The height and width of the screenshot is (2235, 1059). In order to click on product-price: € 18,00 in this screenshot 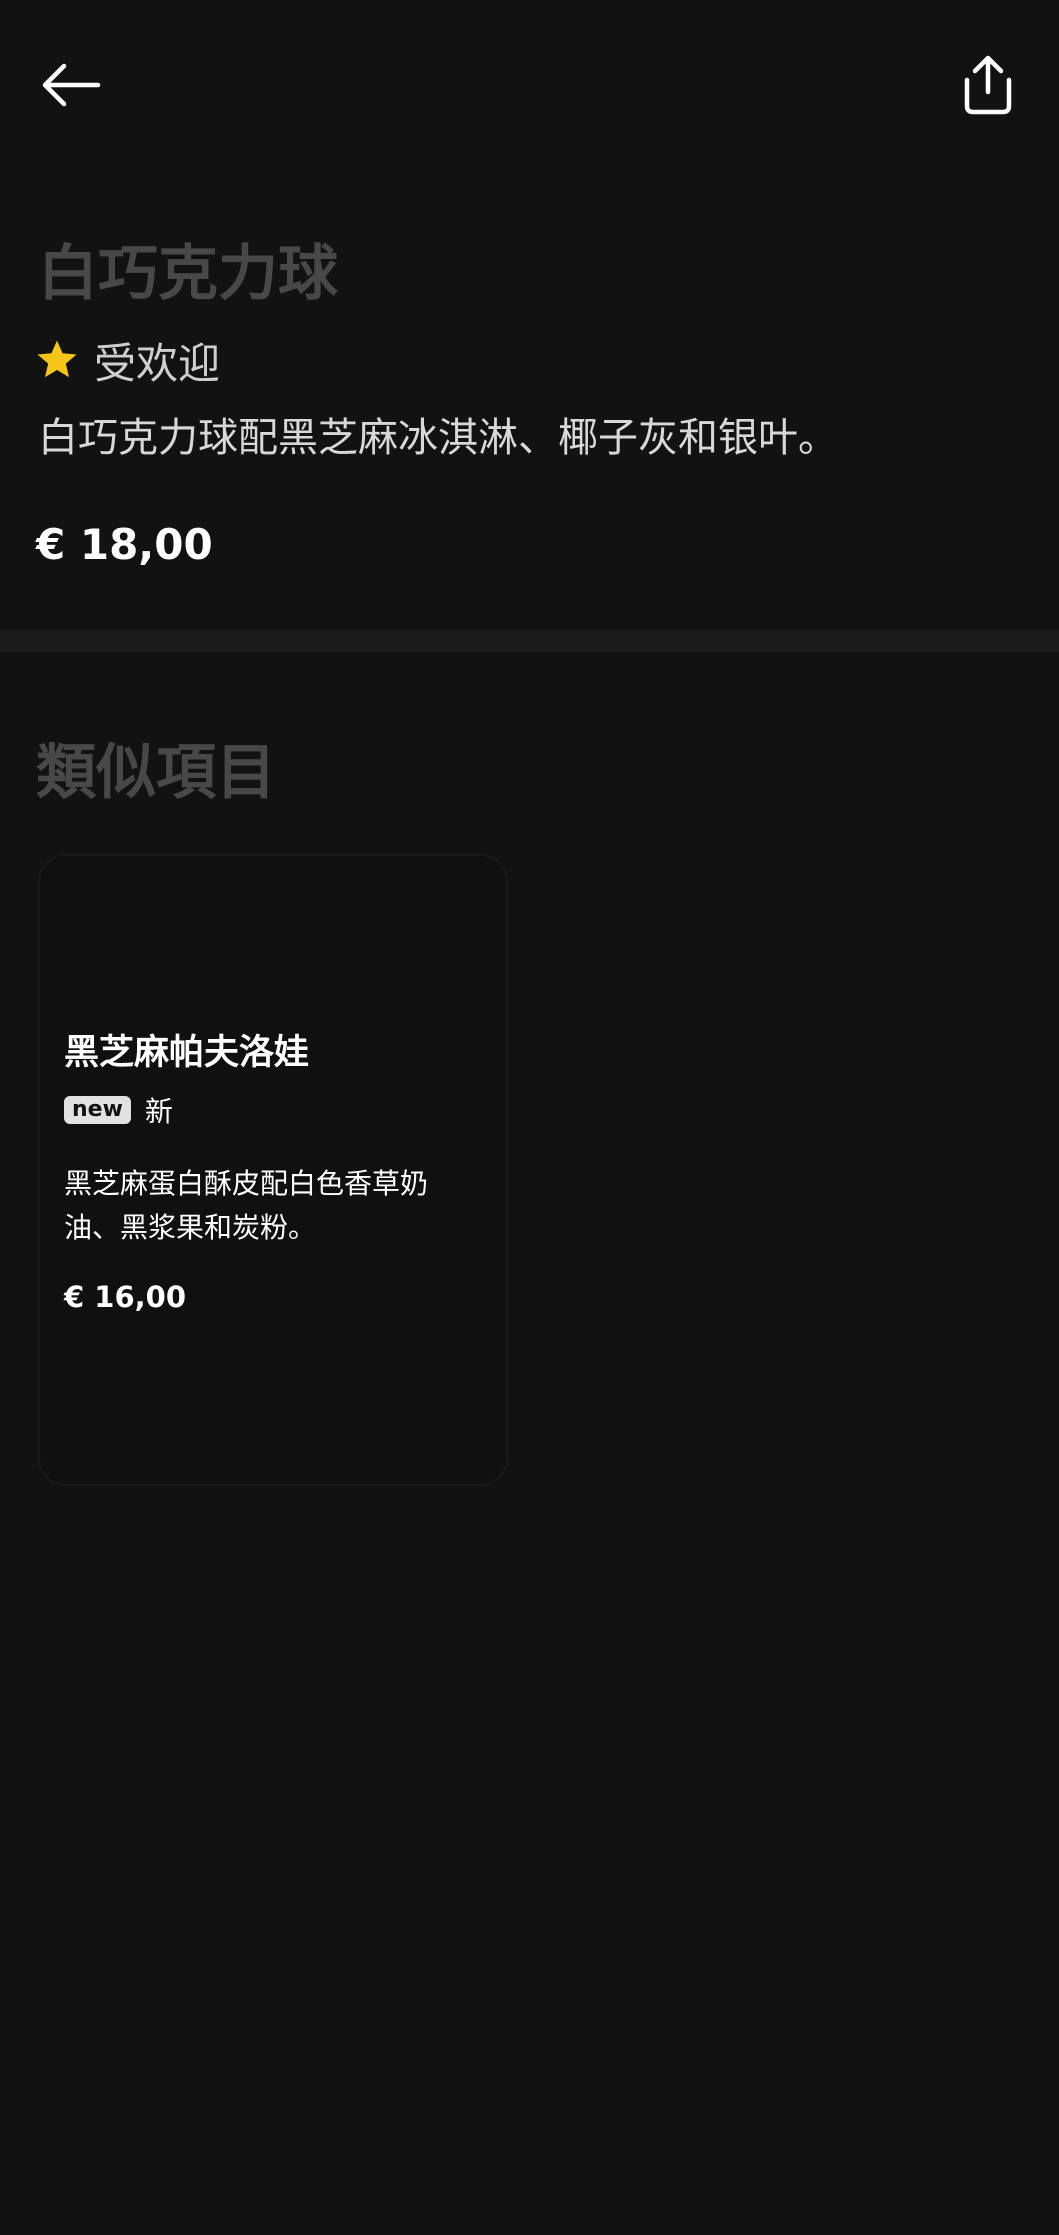, I will do `click(124, 544)`.